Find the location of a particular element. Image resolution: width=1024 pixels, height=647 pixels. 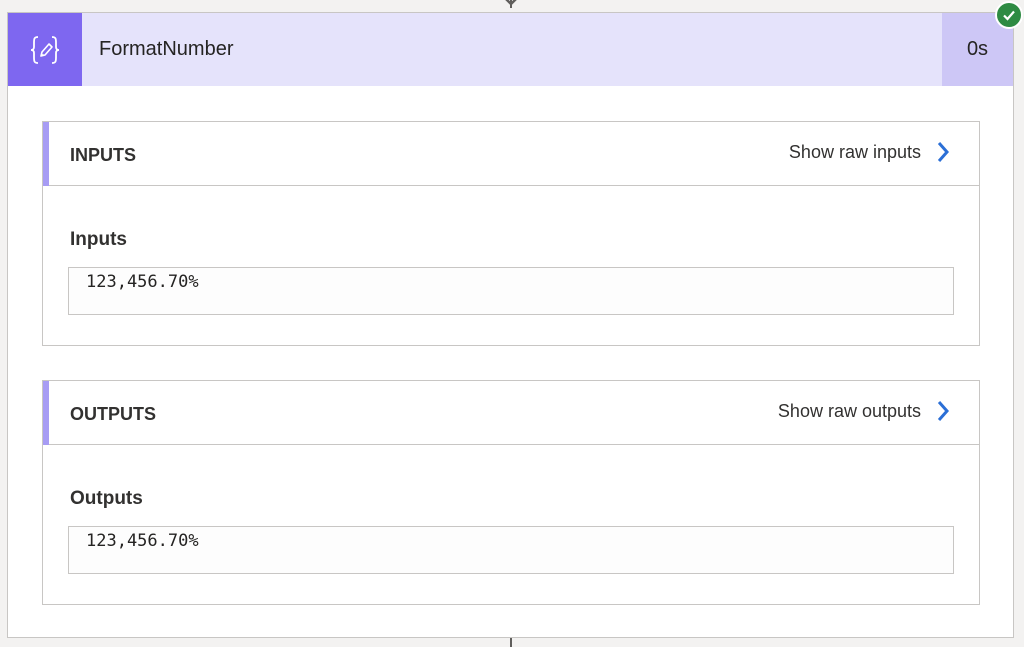

action-header: FormatNumber 0s is located at coordinates (510, 49).